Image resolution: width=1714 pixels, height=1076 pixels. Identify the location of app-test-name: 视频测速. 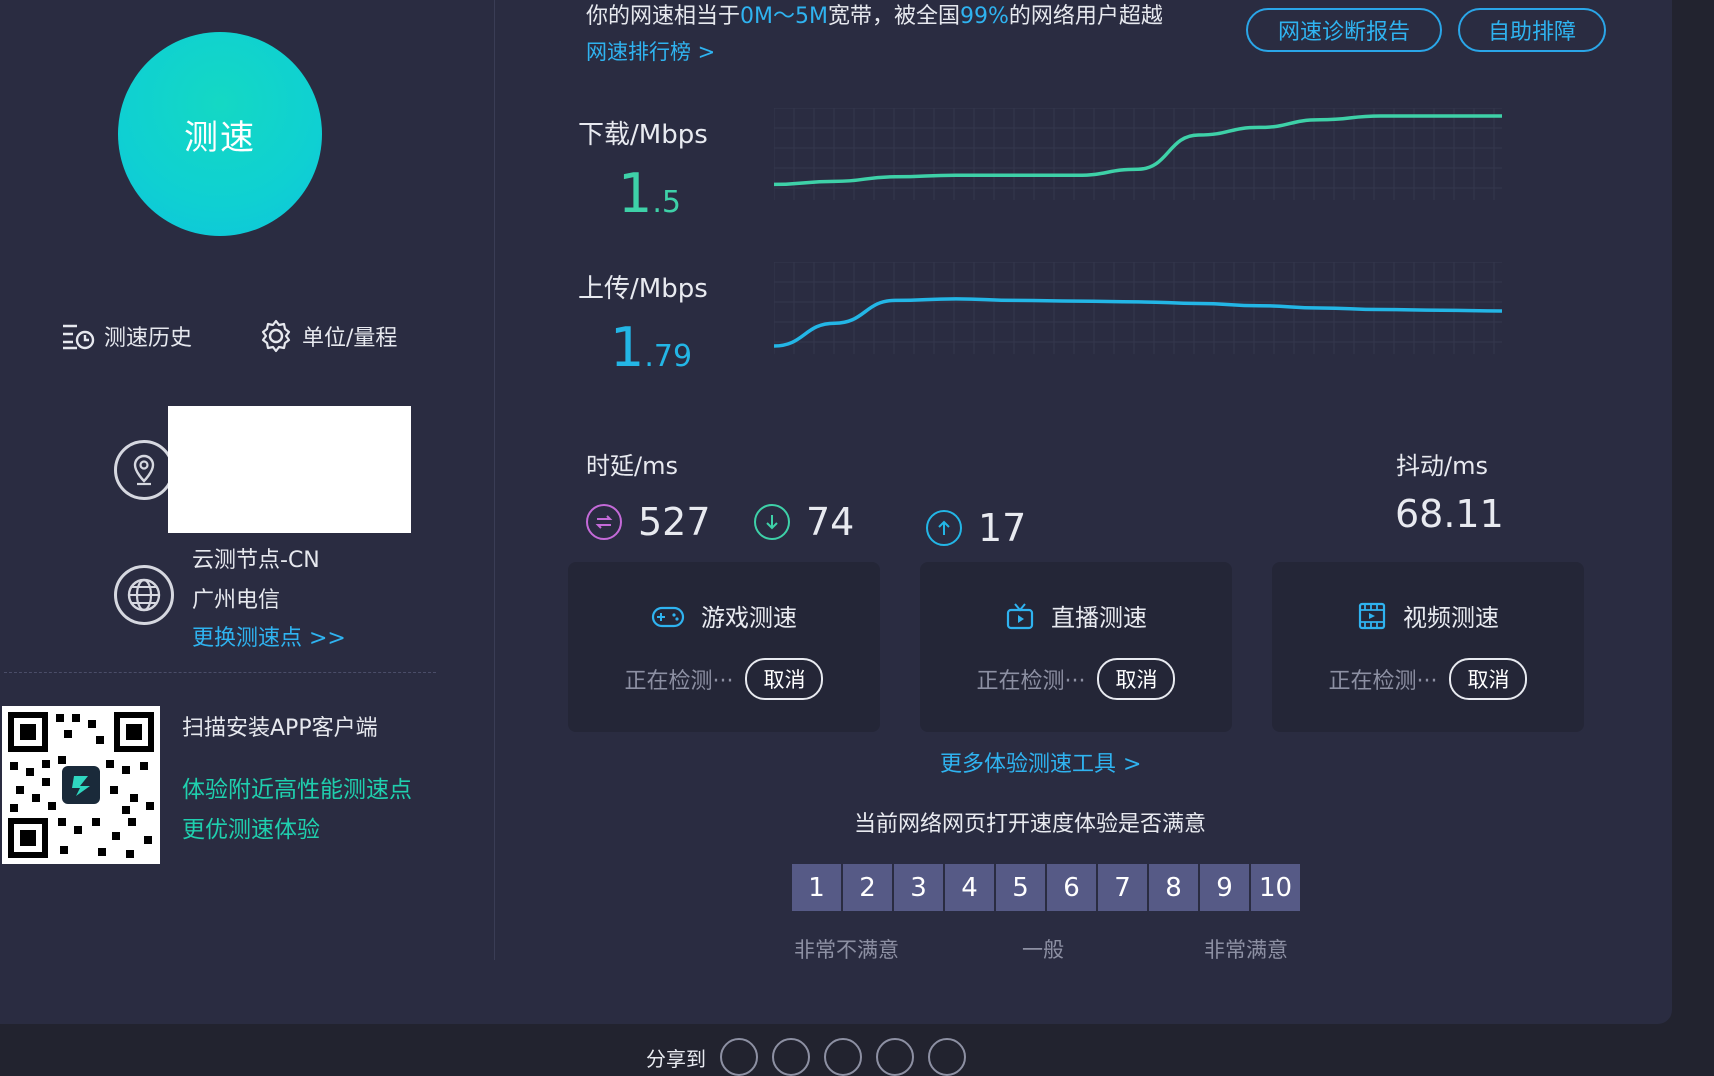
(1451, 618).